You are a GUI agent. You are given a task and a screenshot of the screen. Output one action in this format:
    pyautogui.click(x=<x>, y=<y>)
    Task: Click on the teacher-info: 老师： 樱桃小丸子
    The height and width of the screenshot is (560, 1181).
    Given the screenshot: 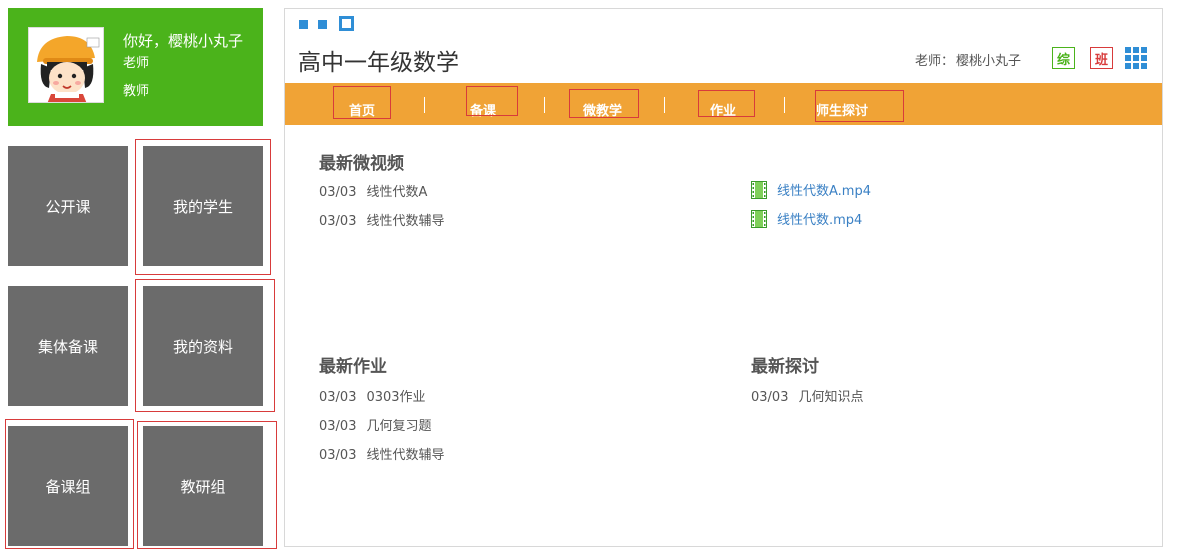 What is the action you would take?
    pyautogui.click(x=968, y=59)
    